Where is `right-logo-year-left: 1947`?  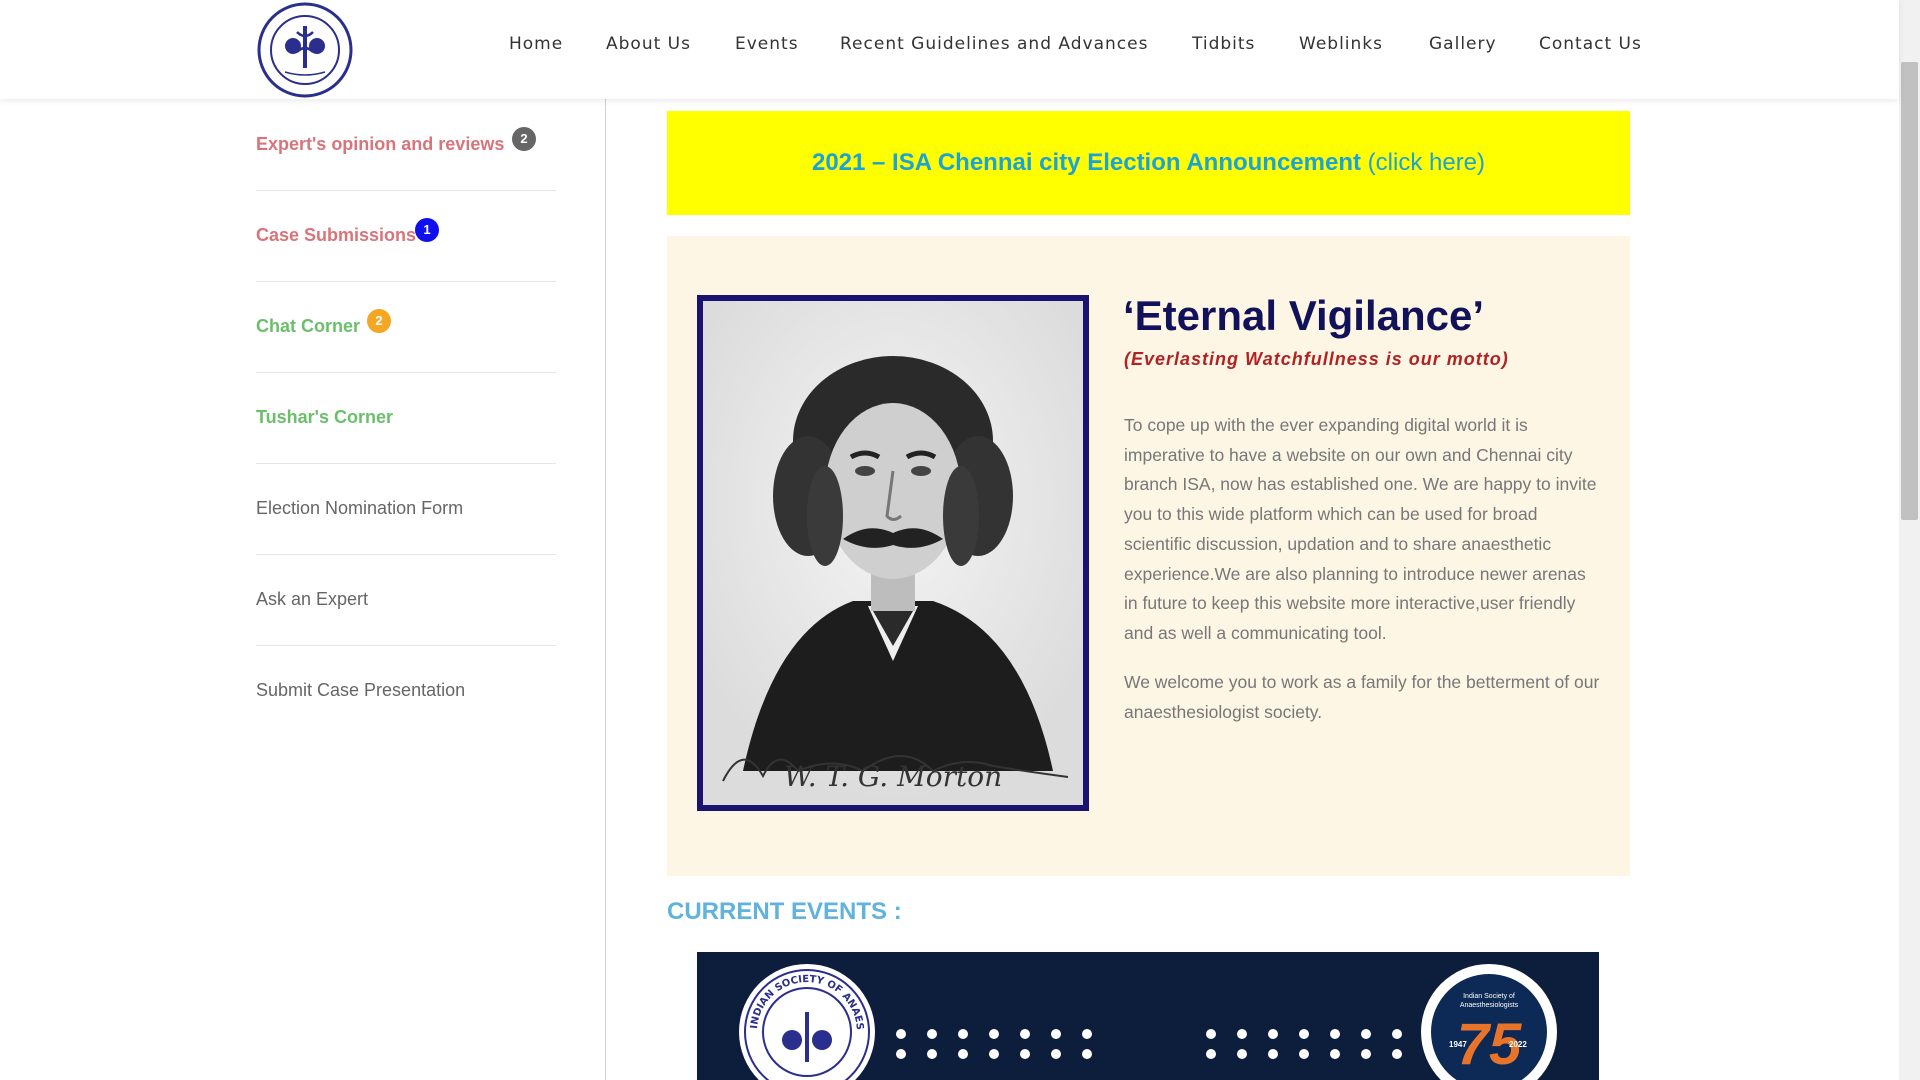 right-logo-year-left: 1947 is located at coordinates (1458, 1044).